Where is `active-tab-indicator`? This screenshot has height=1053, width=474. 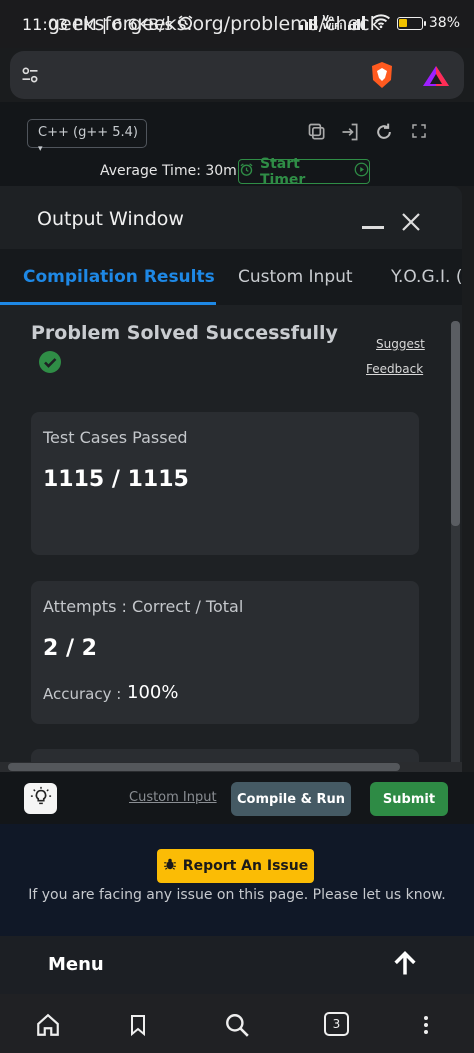 active-tab-indicator is located at coordinates (108, 303).